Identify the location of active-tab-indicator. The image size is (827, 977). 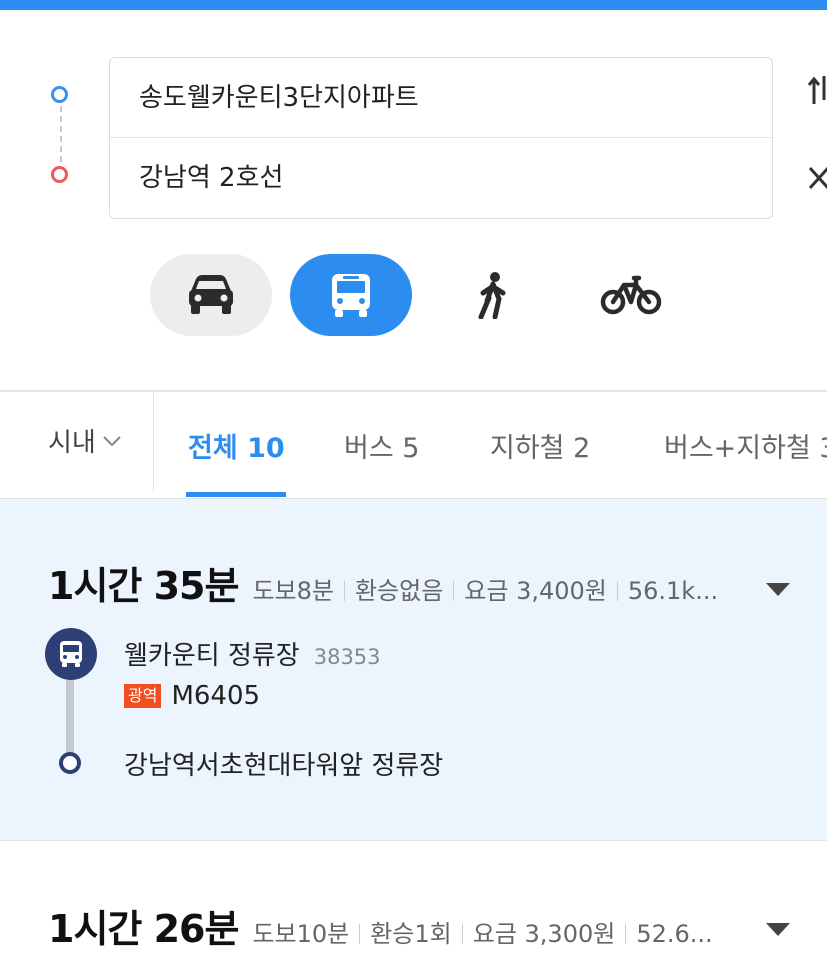
(236, 494).